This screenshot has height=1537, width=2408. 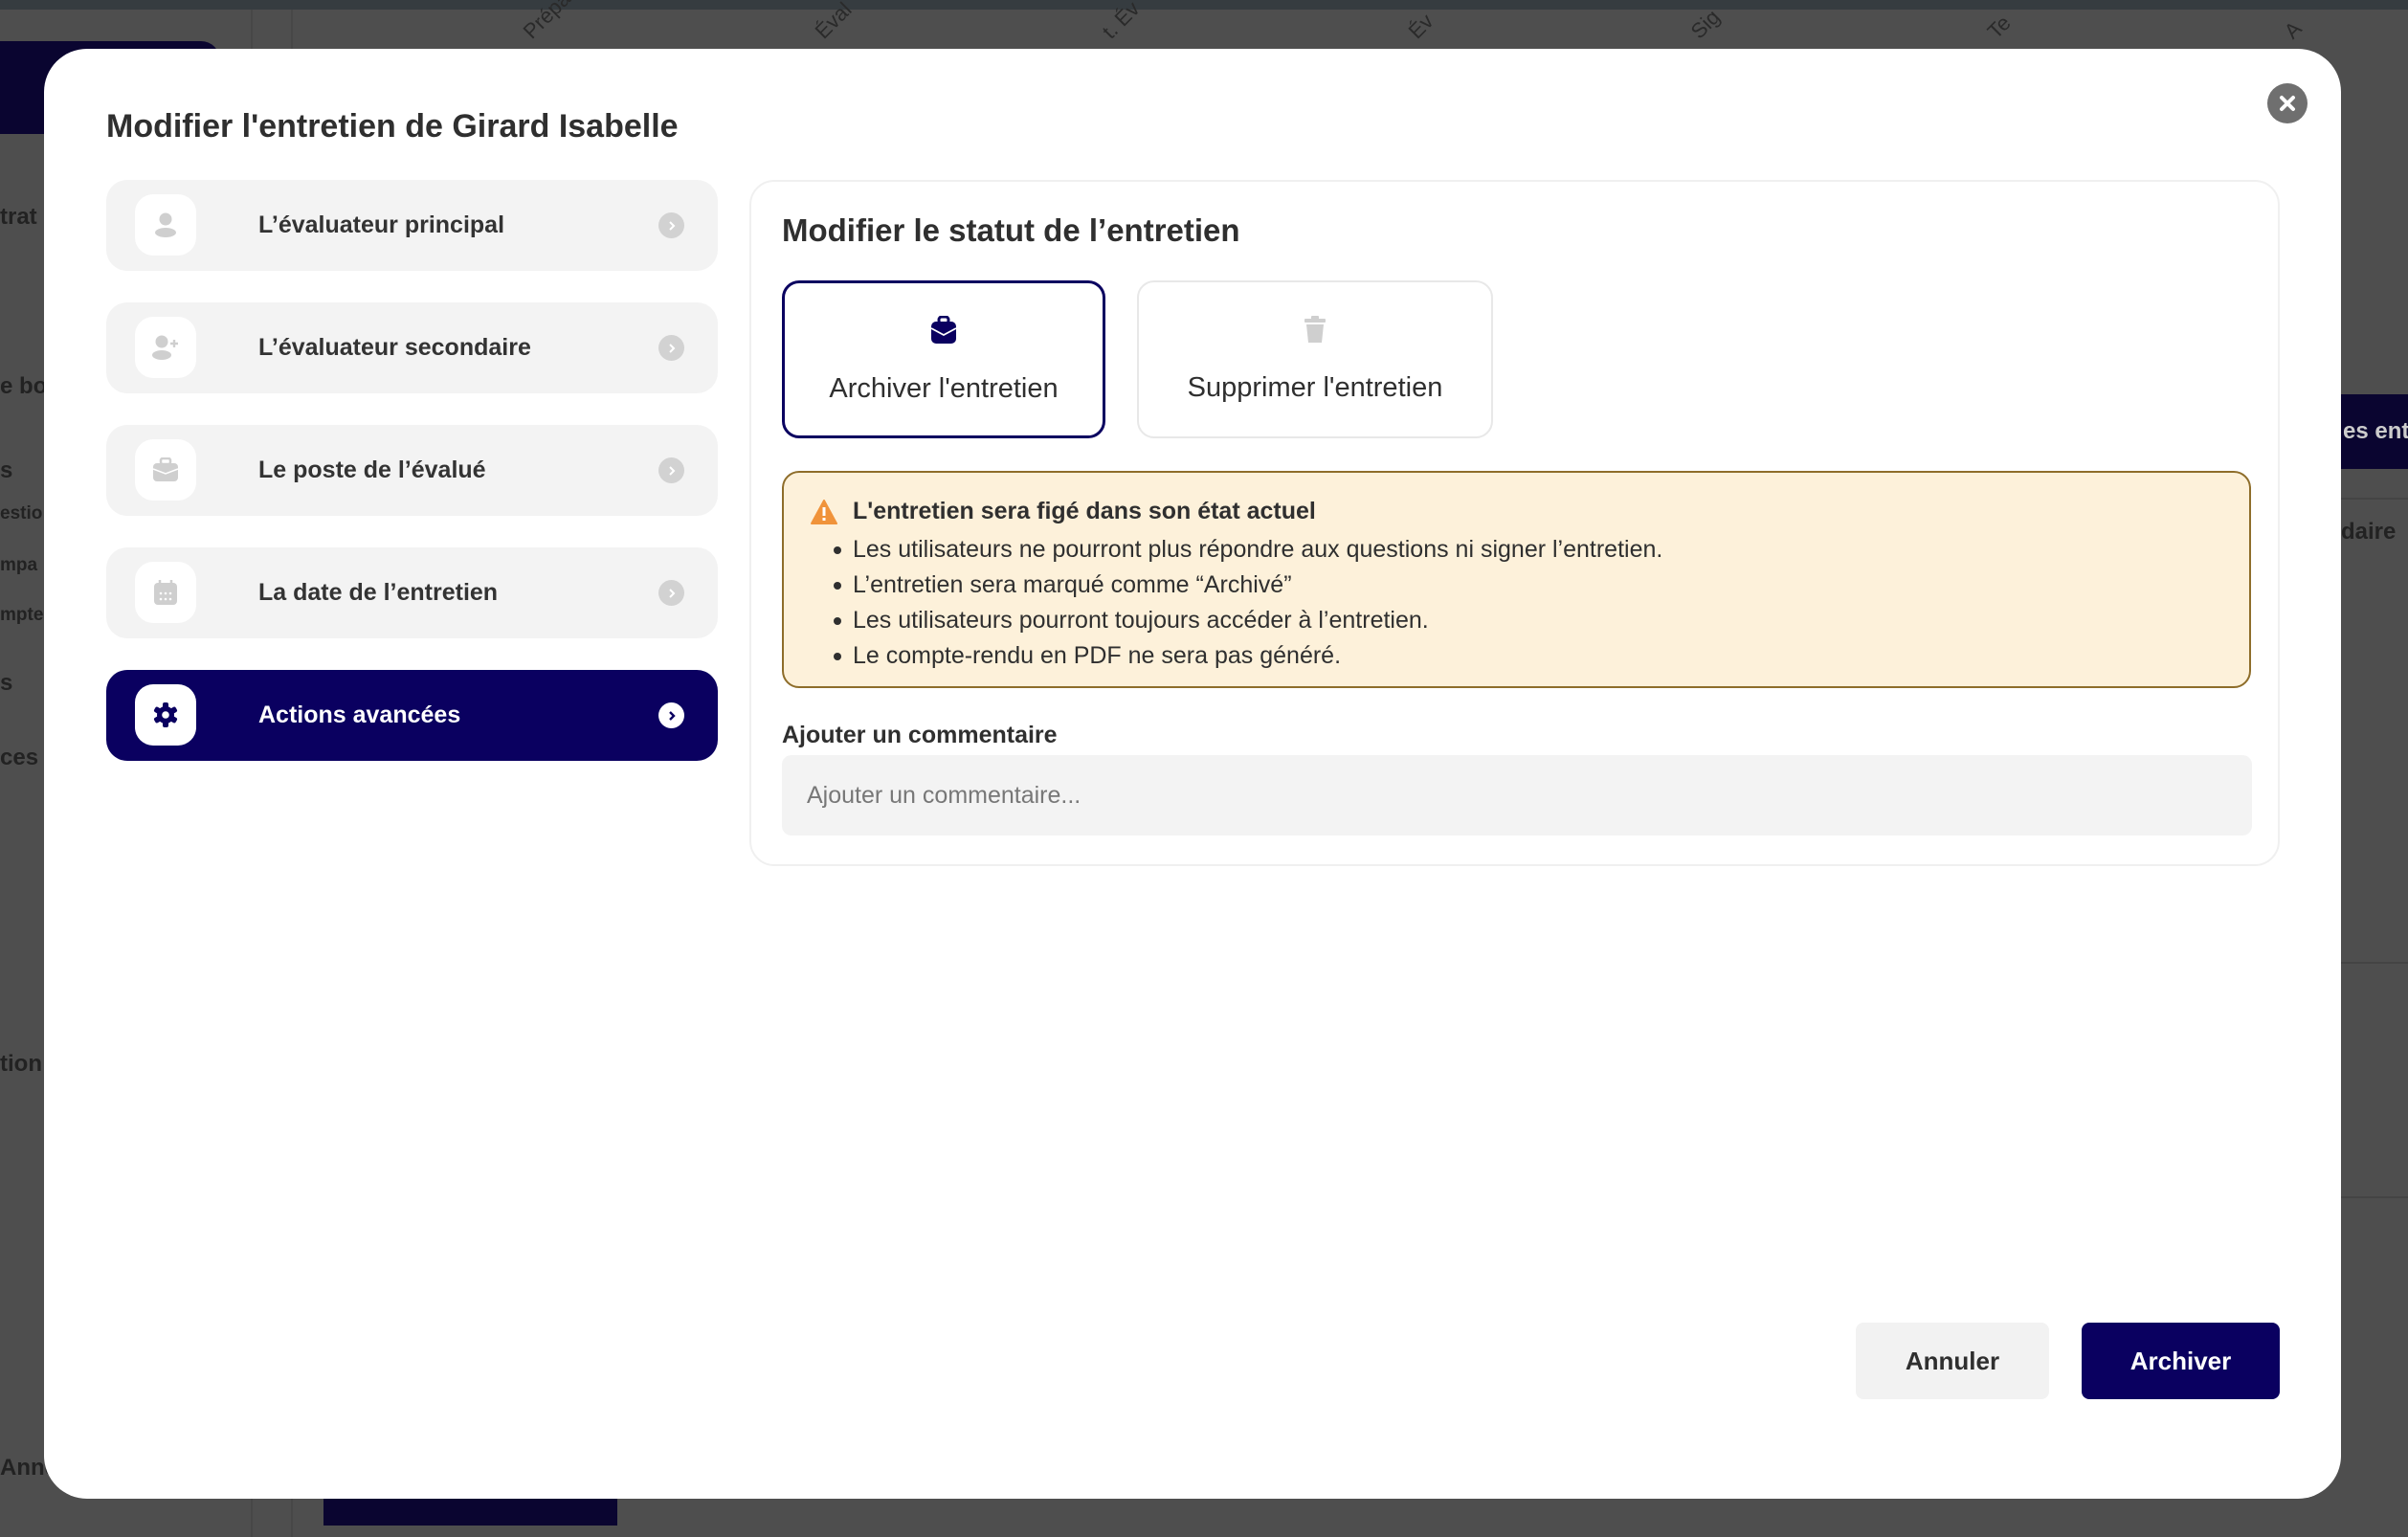 What do you see at coordinates (920, 735) in the screenshot?
I see `comment-label: Ajouter un commentaire` at bounding box center [920, 735].